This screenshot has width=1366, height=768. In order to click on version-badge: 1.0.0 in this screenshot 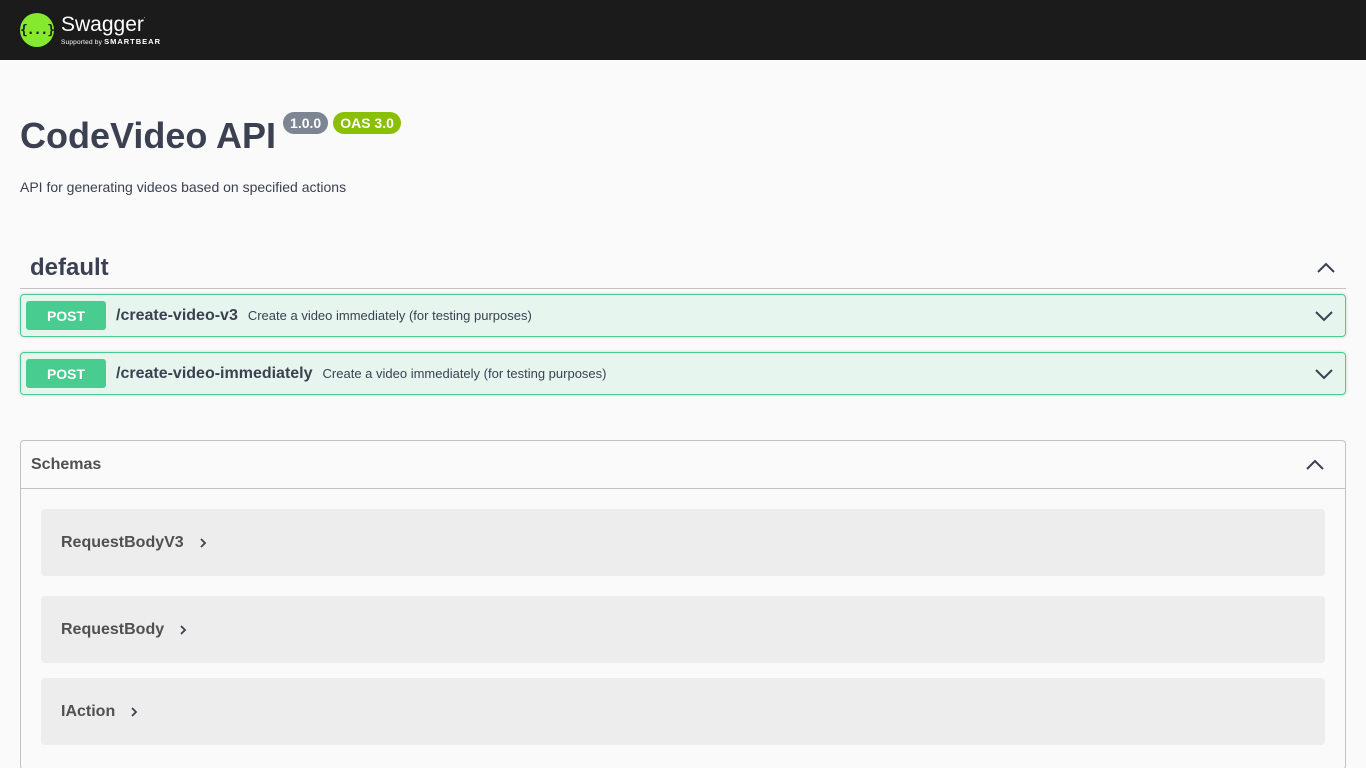, I will do `click(306, 123)`.